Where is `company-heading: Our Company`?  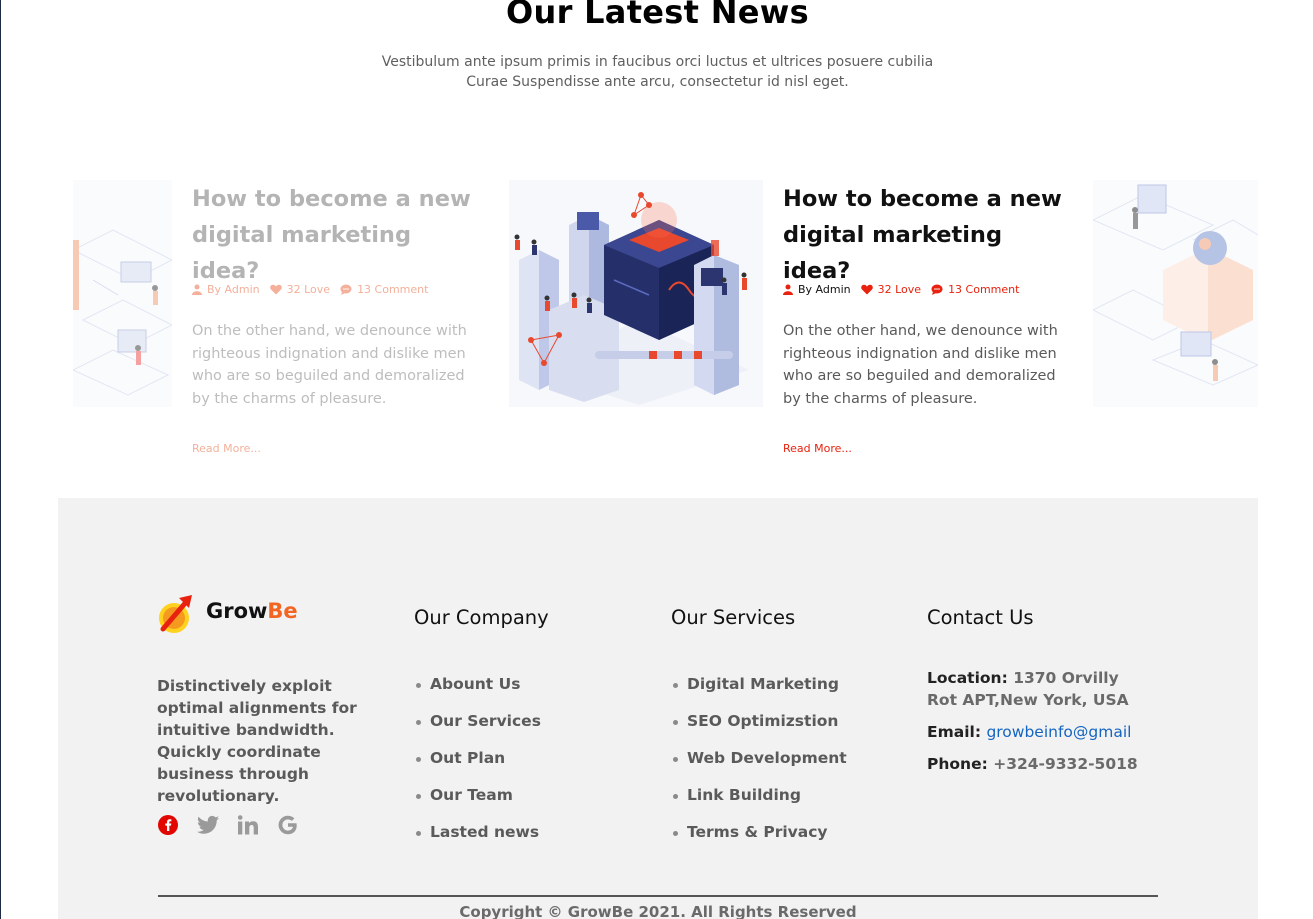 company-heading: Our Company is located at coordinates (481, 617).